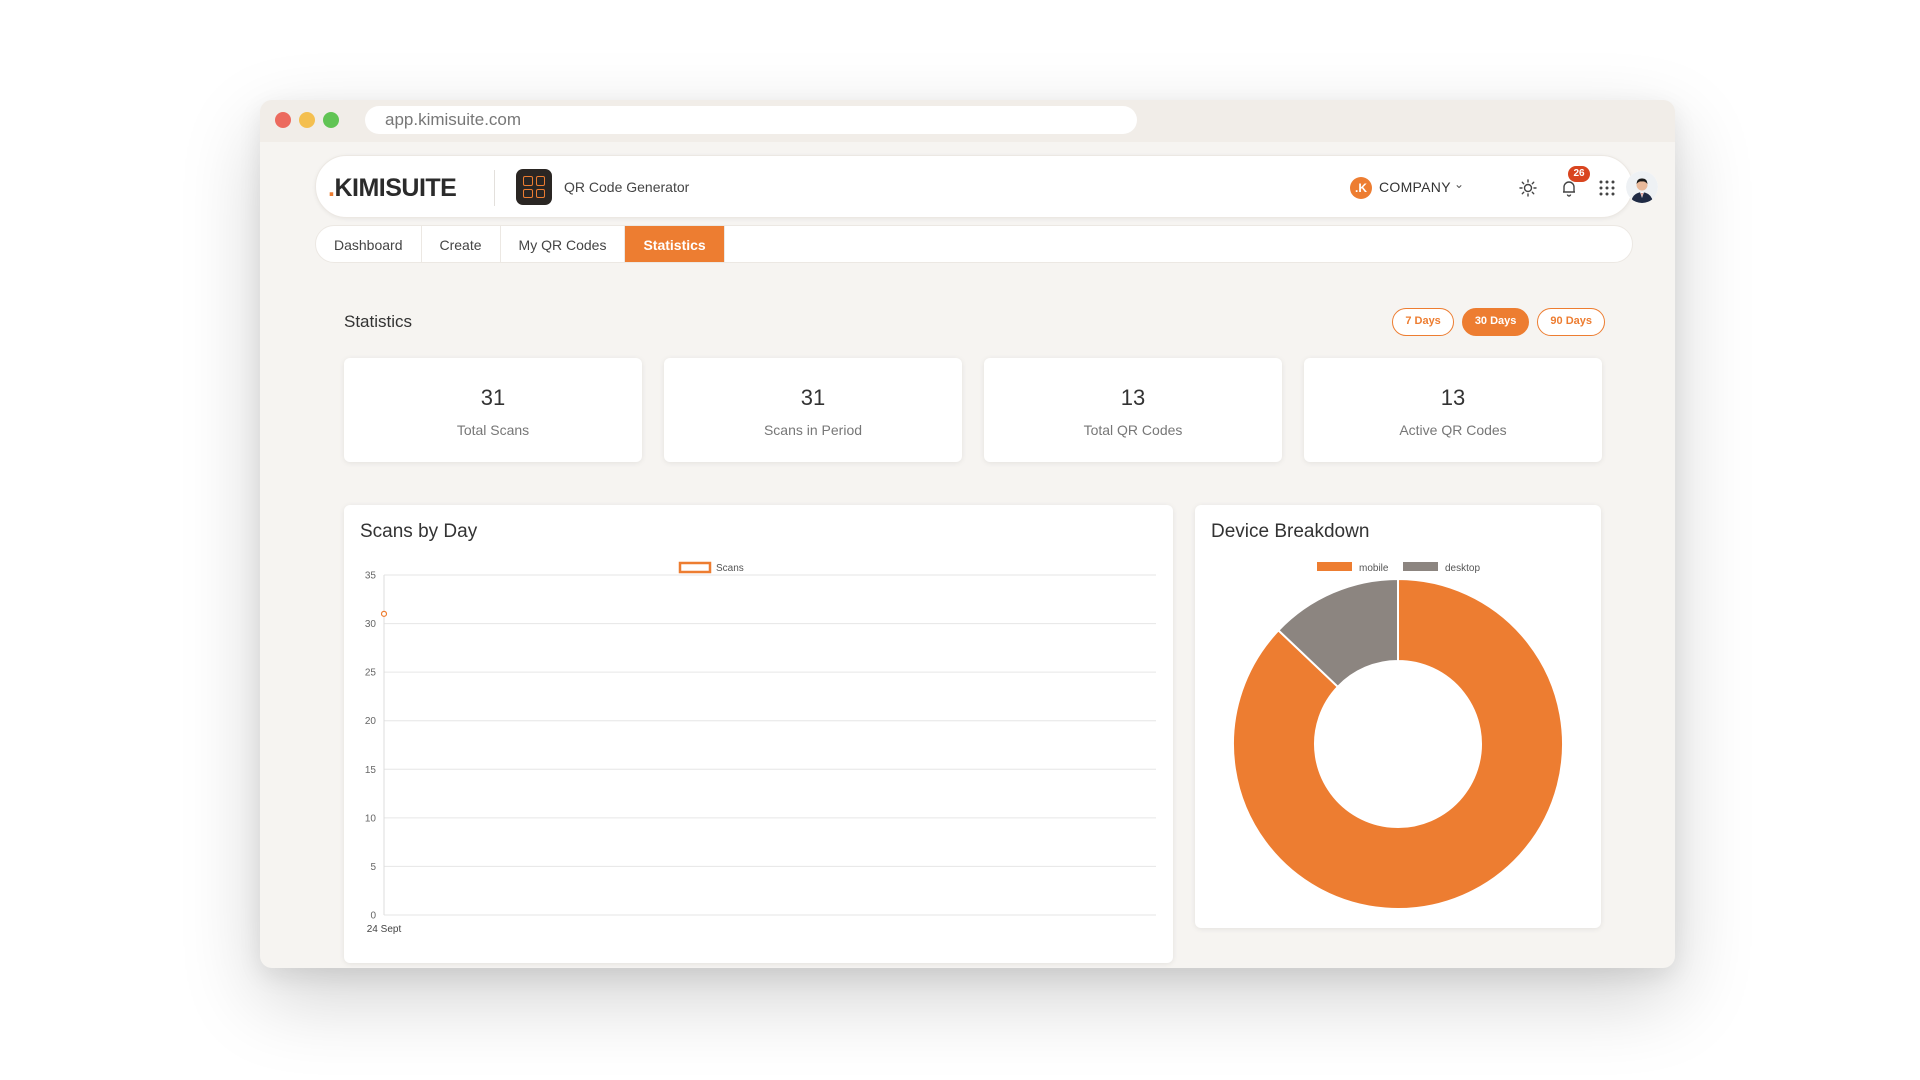 This screenshot has height=1080, width=1920. What do you see at coordinates (760, 748) in the screenshot?
I see `scans-line-chart: 0 5 10 15 20 25 30 35 24 Sept Scans` at bounding box center [760, 748].